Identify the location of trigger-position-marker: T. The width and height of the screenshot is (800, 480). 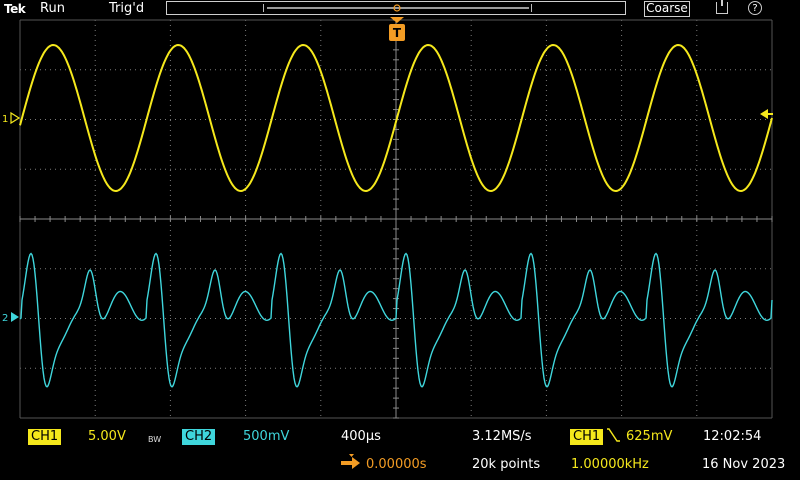
(397, 29).